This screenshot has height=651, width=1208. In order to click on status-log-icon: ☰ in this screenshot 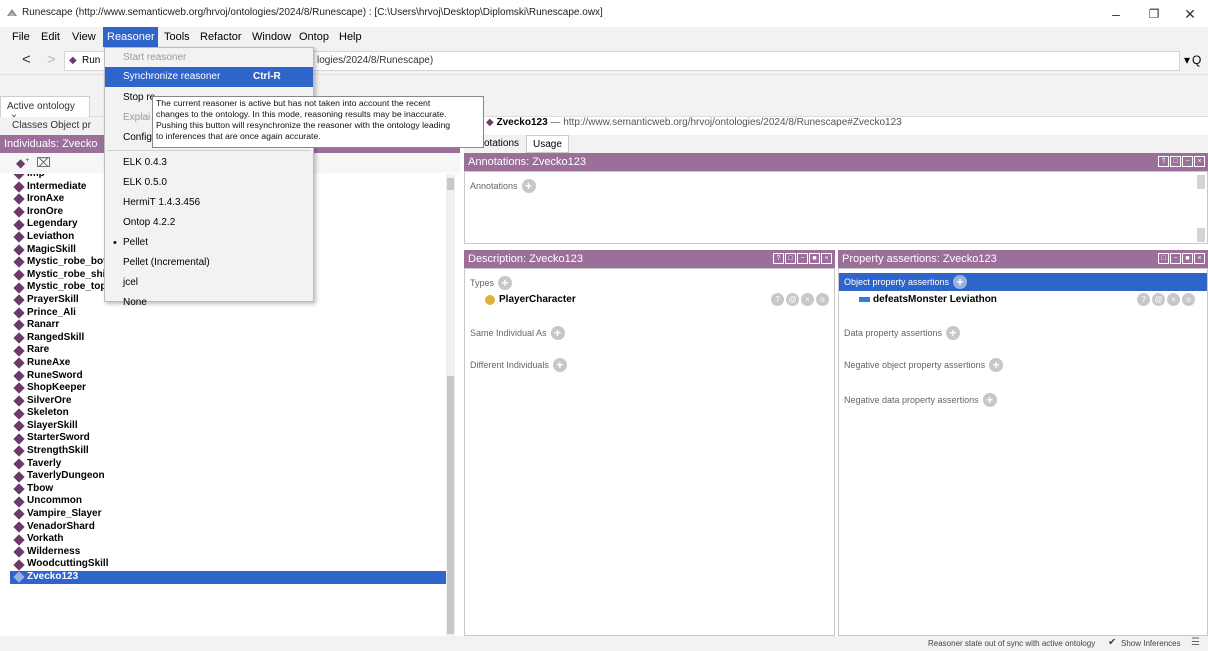, I will do `click(1195, 642)`.